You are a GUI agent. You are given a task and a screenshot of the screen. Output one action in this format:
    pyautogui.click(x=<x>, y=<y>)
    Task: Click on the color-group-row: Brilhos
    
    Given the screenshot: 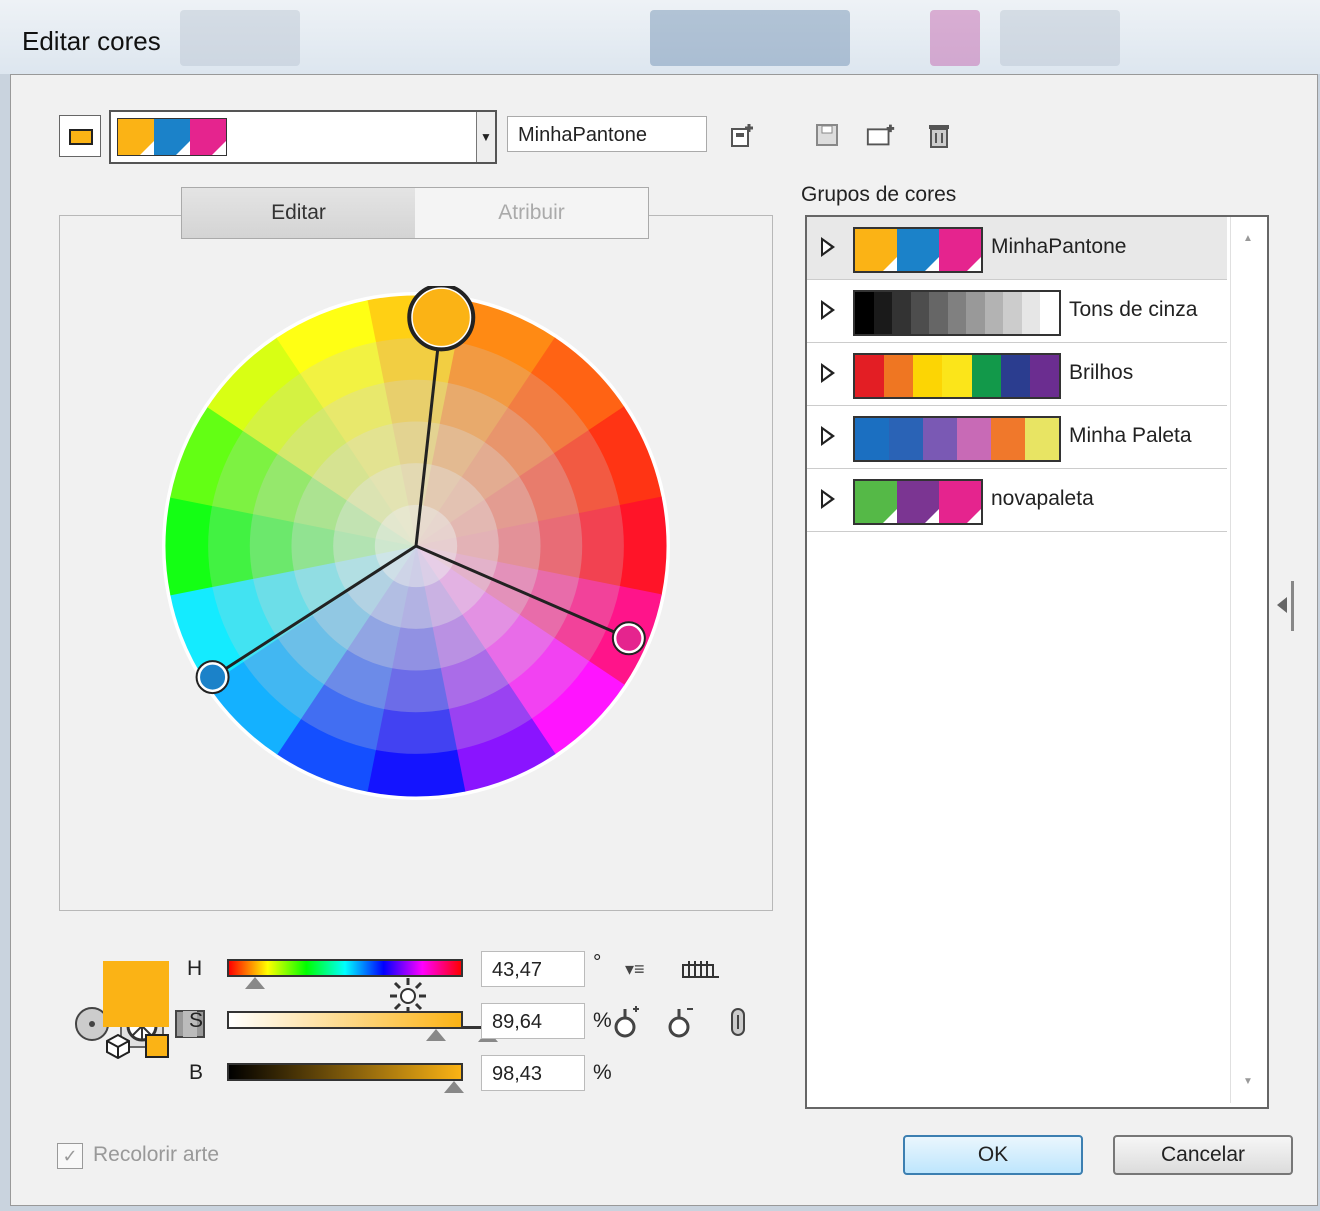 What is the action you would take?
    pyautogui.click(x=1017, y=374)
    